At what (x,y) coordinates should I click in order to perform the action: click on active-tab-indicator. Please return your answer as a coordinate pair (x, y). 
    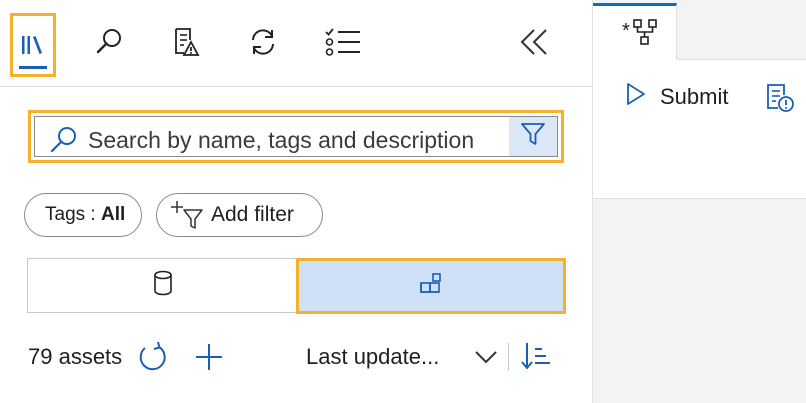
    Looking at the image, I should click on (33, 67).